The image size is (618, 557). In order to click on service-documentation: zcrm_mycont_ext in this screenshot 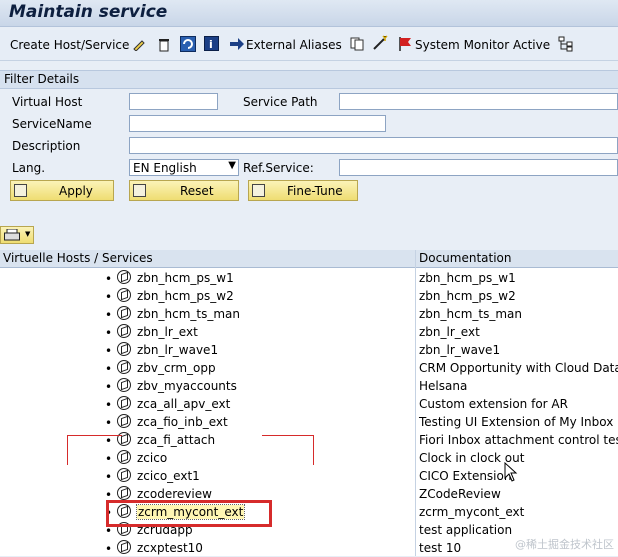, I will do `click(472, 512)`.